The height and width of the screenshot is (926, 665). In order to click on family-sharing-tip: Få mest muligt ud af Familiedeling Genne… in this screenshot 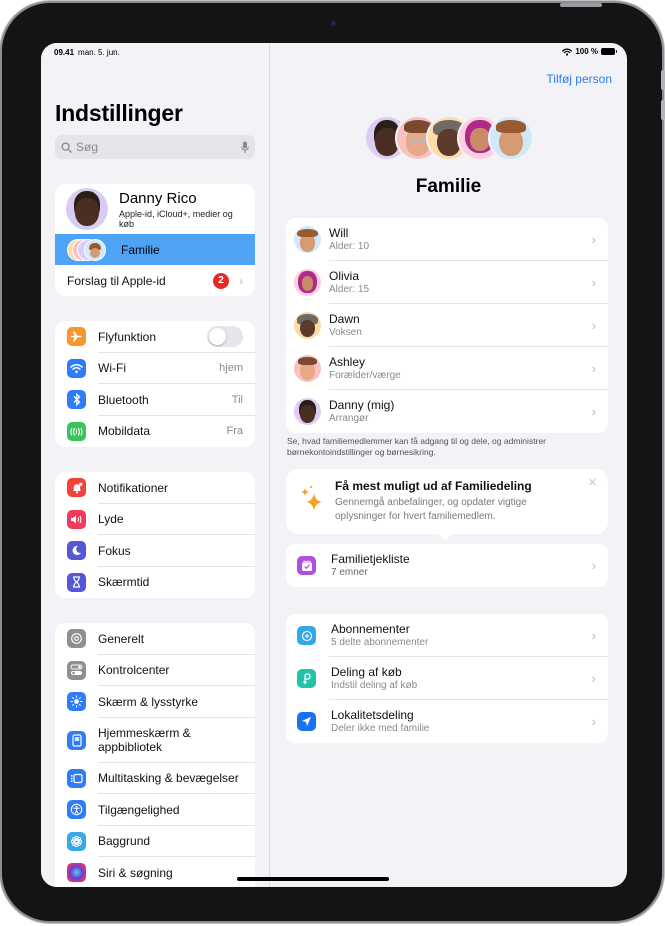, I will do `click(447, 505)`.